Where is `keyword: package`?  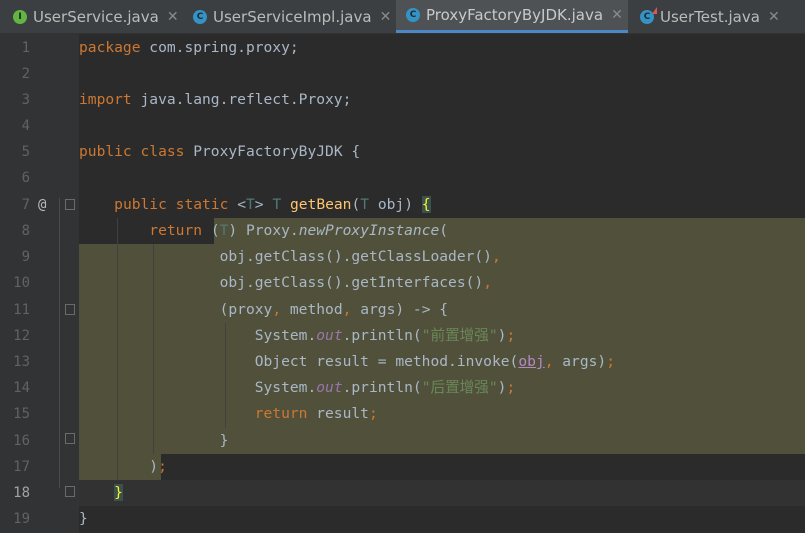 keyword: package is located at coordinates (110, 47).